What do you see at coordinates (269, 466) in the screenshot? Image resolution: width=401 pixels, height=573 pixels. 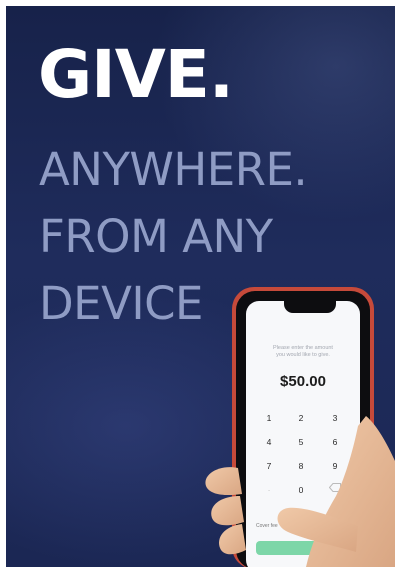 I see `key-7: 7` at bounding box center [269, 466].